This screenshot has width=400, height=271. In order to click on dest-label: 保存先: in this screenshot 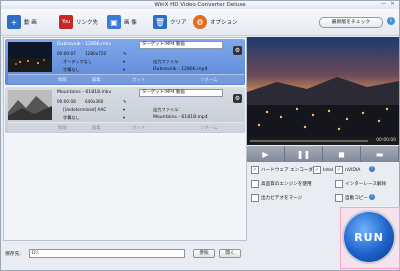, I will do `click(13, 254)`.